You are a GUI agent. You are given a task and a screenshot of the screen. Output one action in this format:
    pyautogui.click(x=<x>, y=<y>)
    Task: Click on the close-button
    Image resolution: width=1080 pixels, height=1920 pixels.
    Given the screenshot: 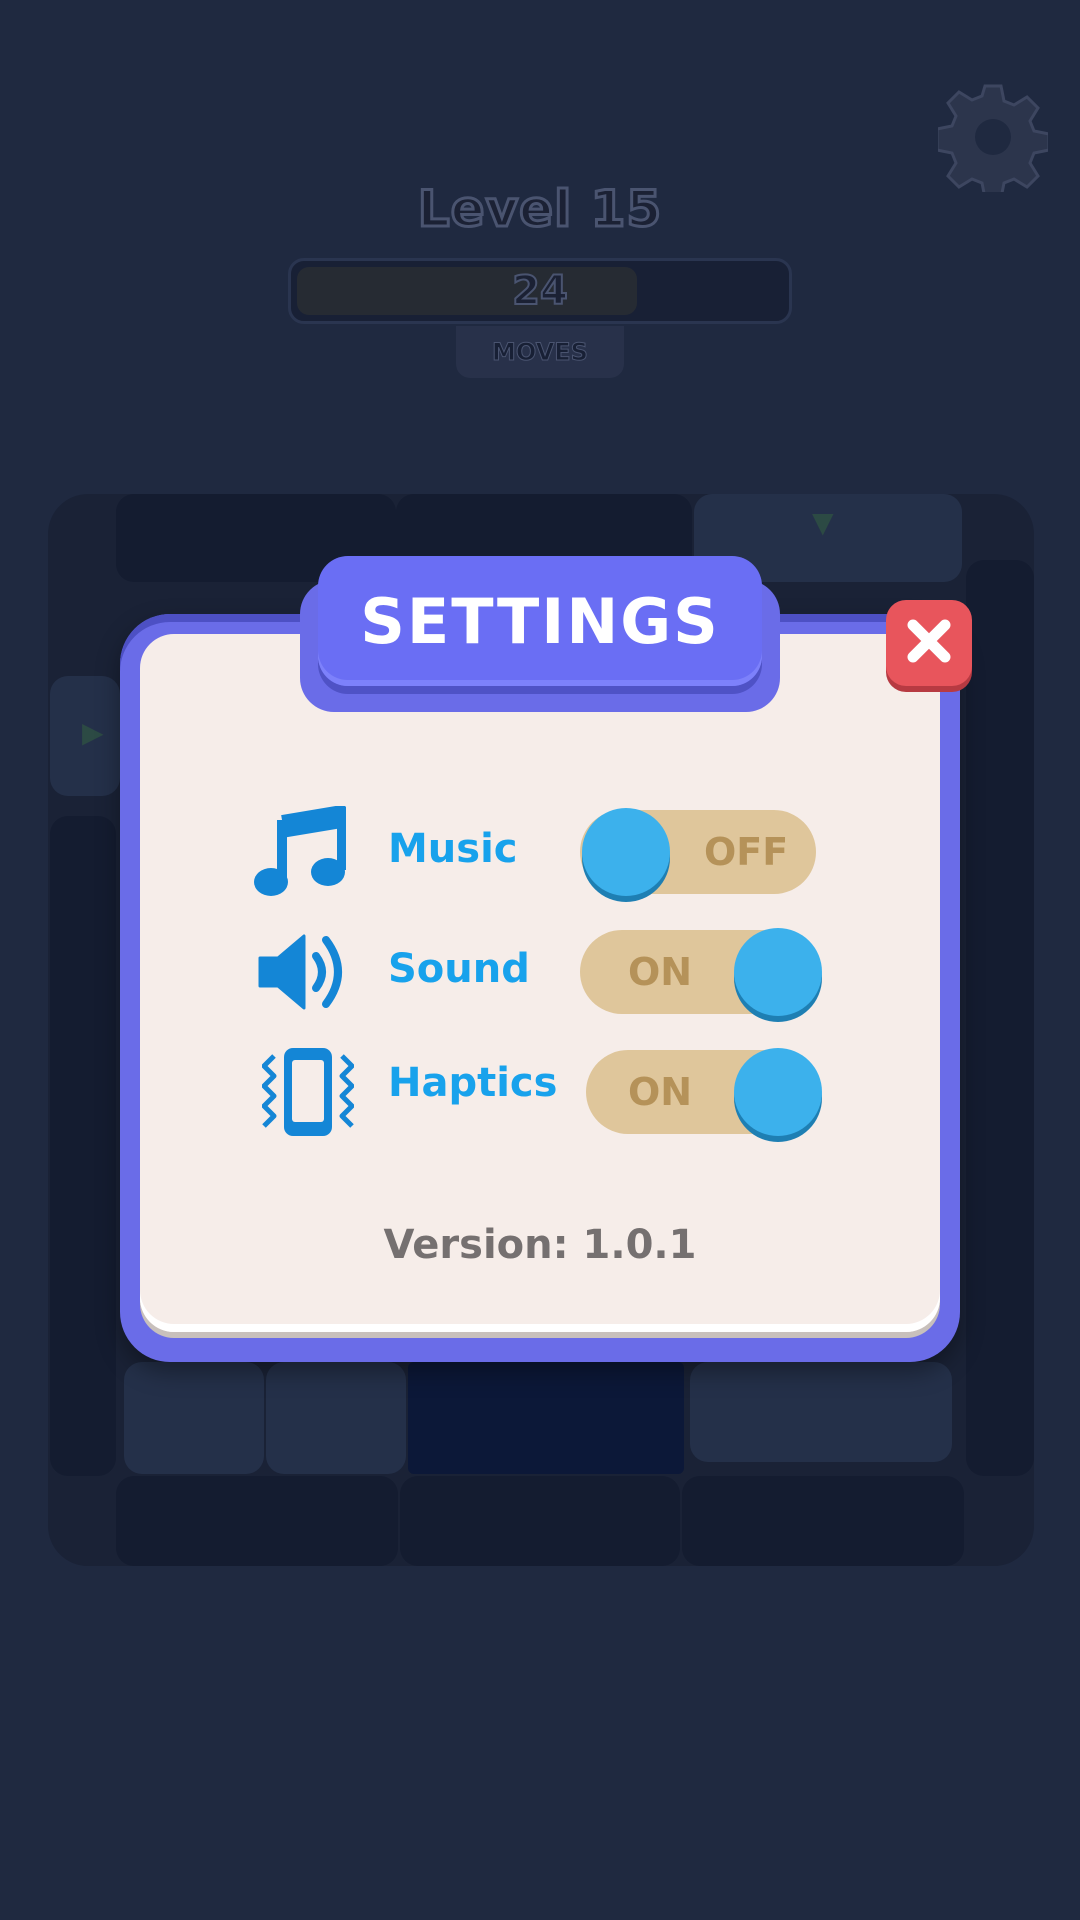 What is the action you would take?
    pyautogui.click(x=929, y=643)
    